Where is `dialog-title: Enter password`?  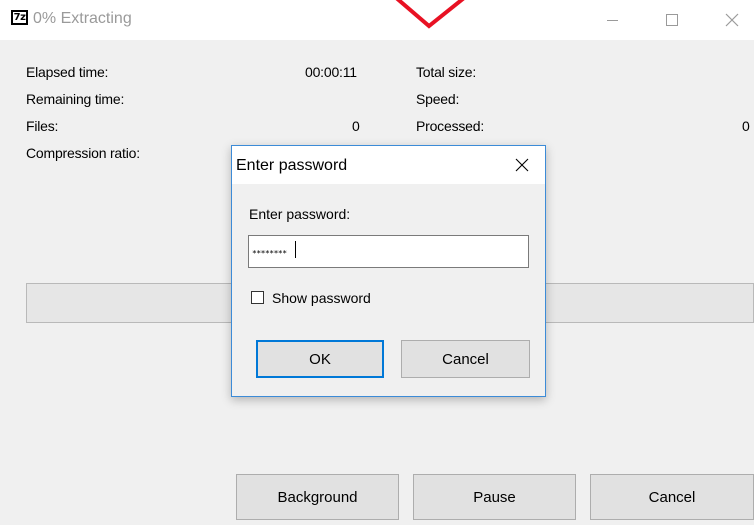 dialog-title: Enter password is located at coordinates (292, 165).